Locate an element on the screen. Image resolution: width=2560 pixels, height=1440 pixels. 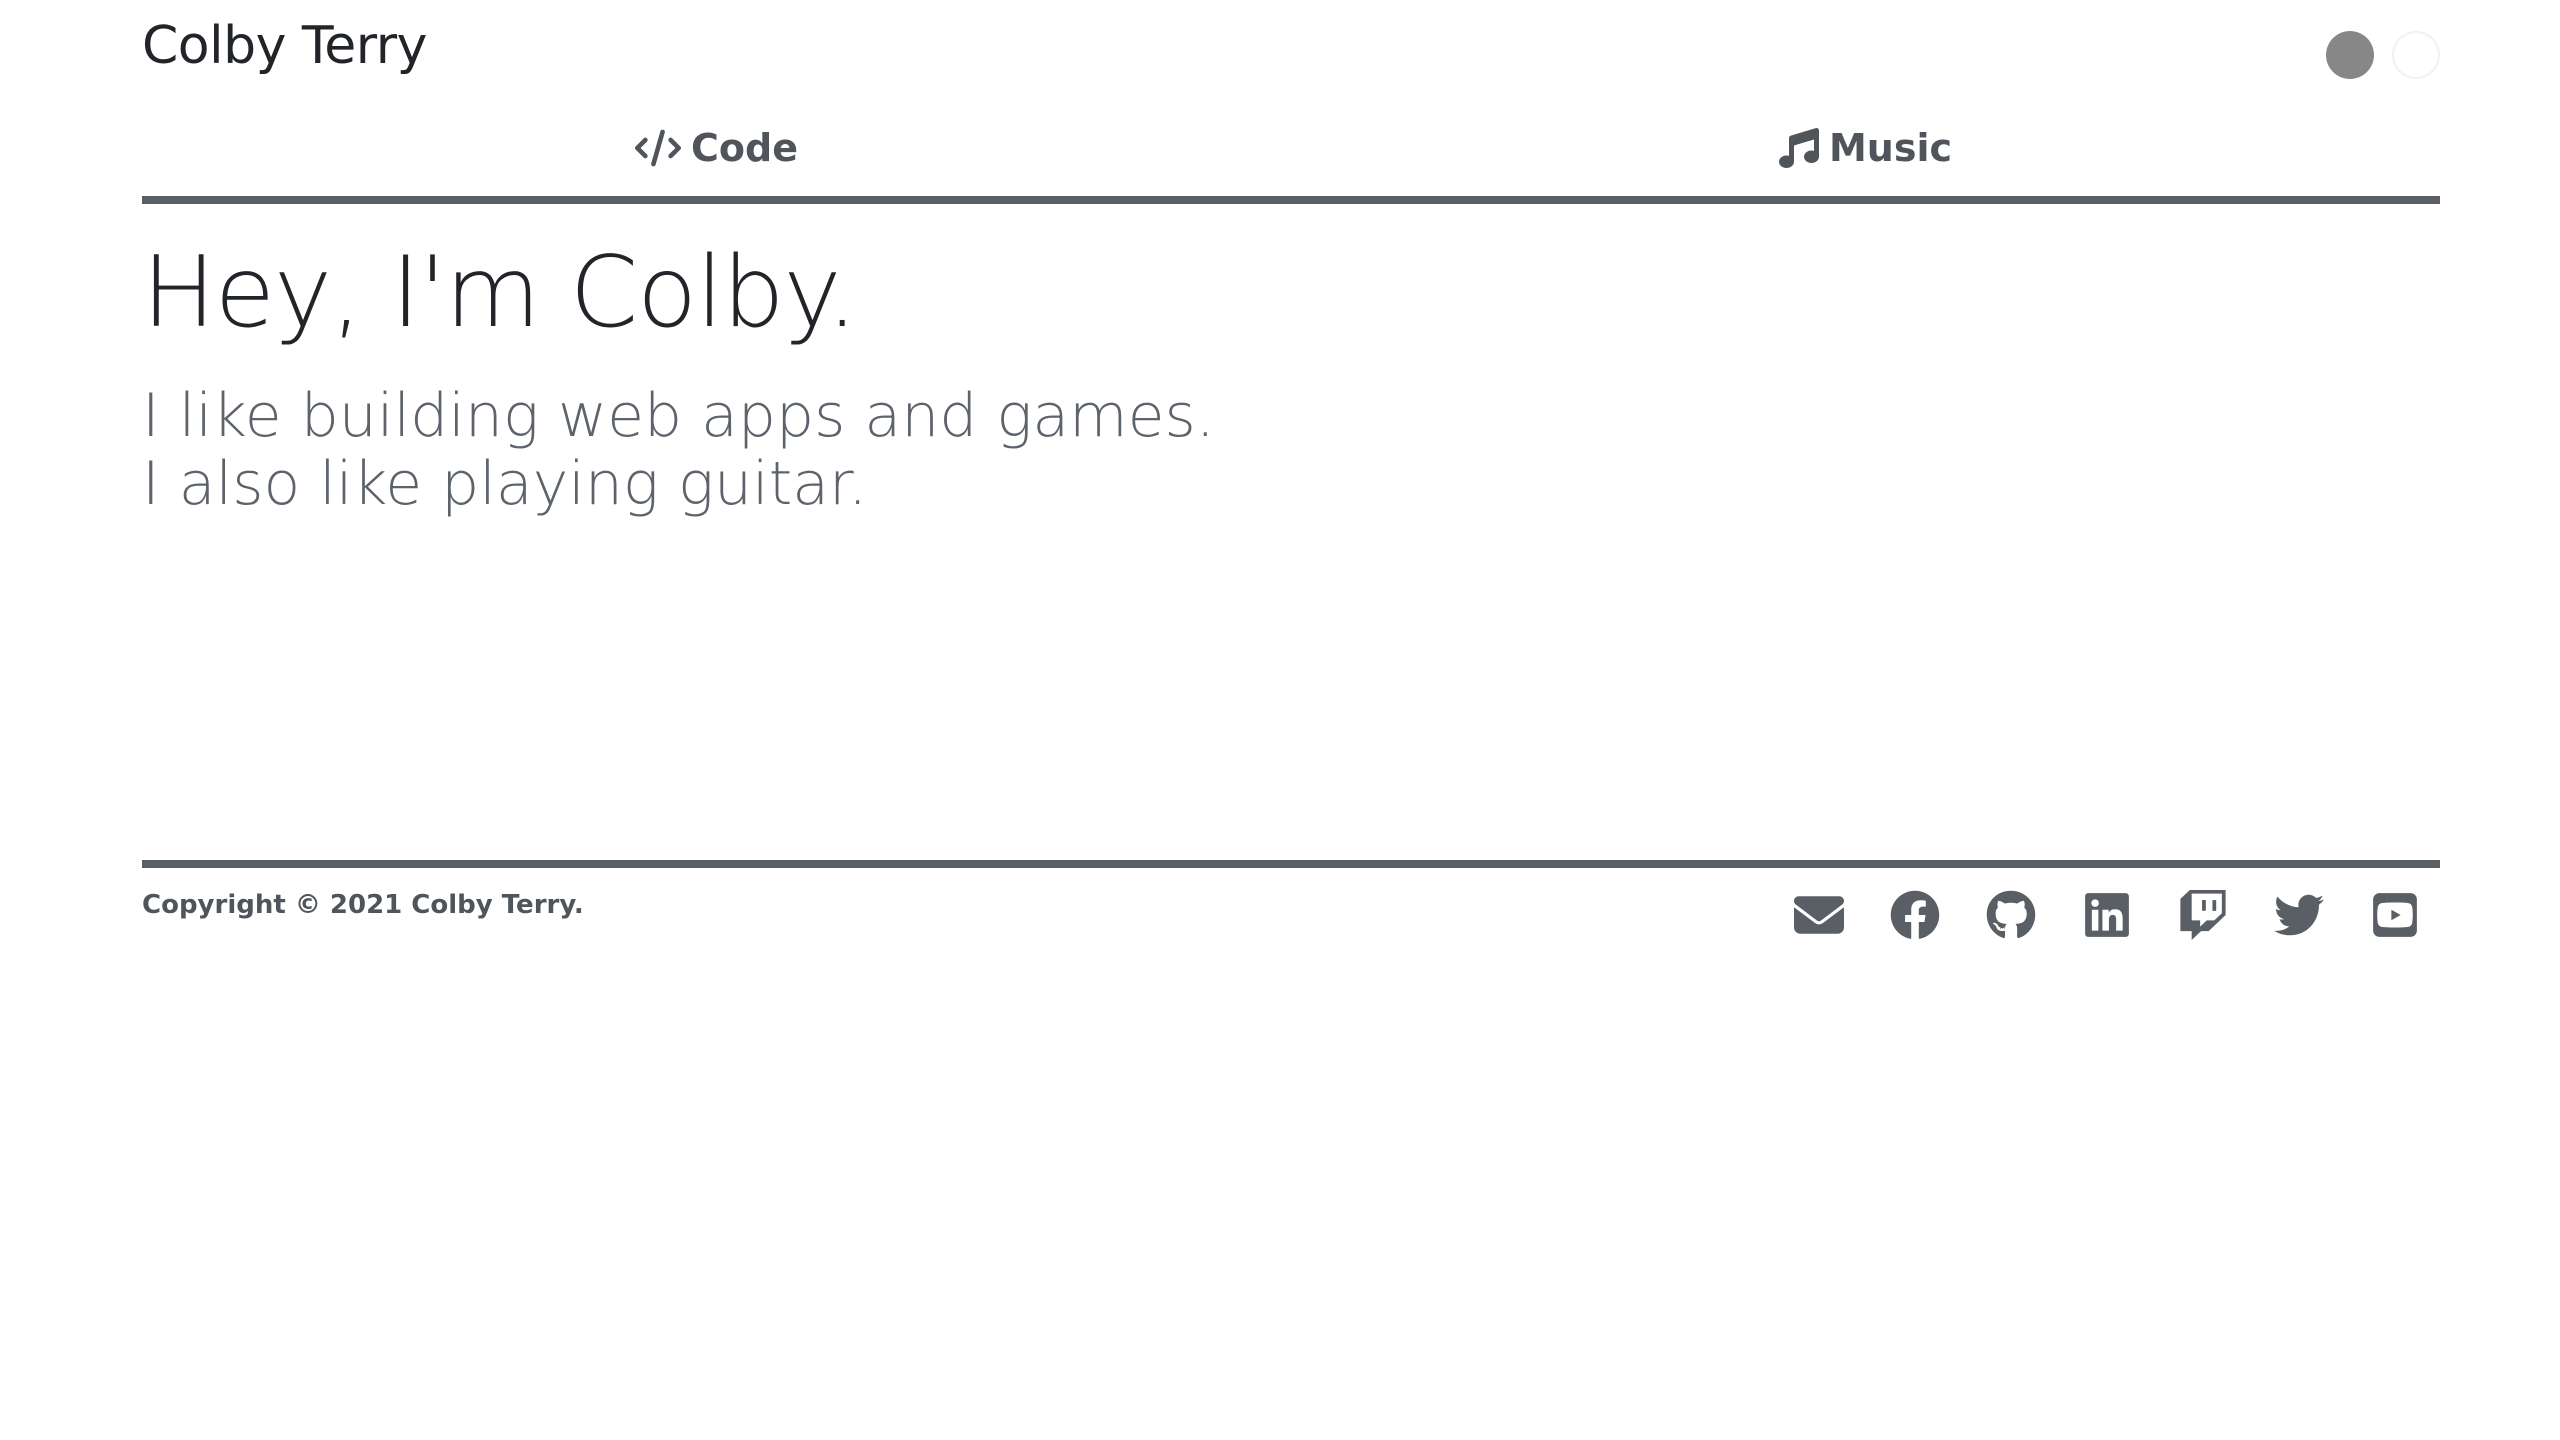
hero-line-2: I also like playing guitar. is located at coordinates (505, 484).